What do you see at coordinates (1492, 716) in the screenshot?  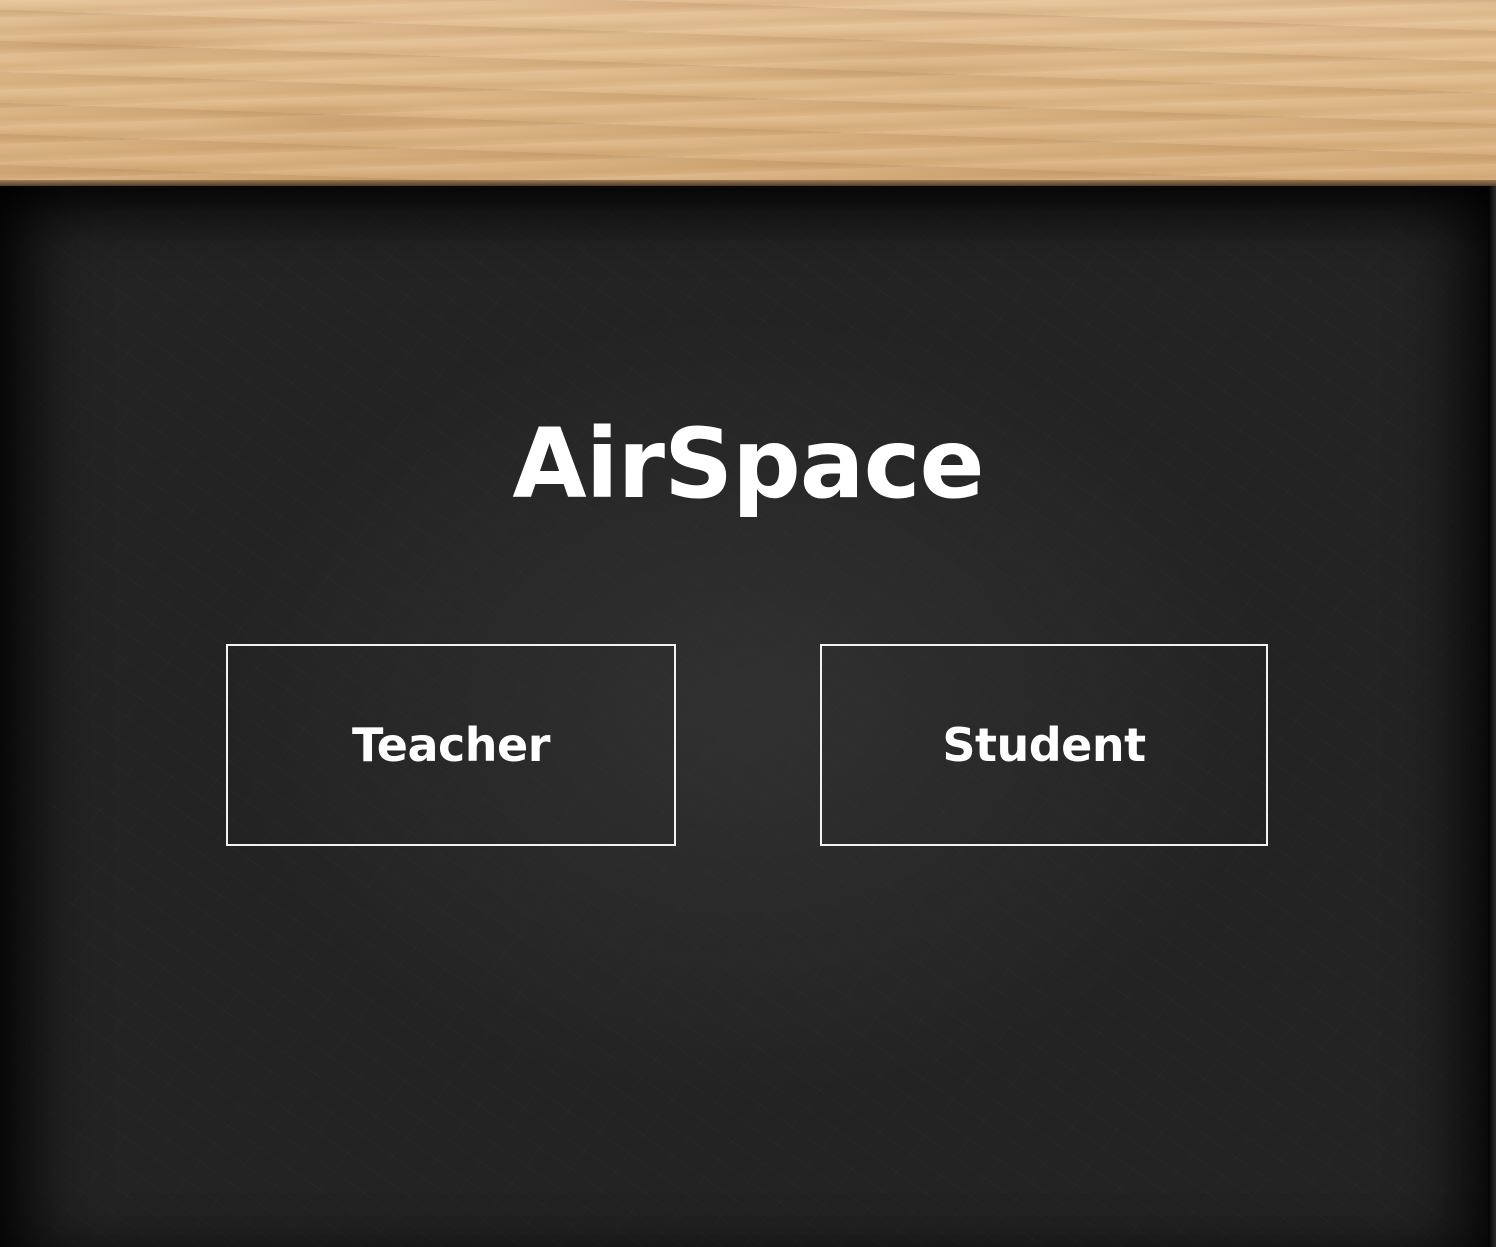 I see `frame-right-edge` at bounding box center [1492, 716].